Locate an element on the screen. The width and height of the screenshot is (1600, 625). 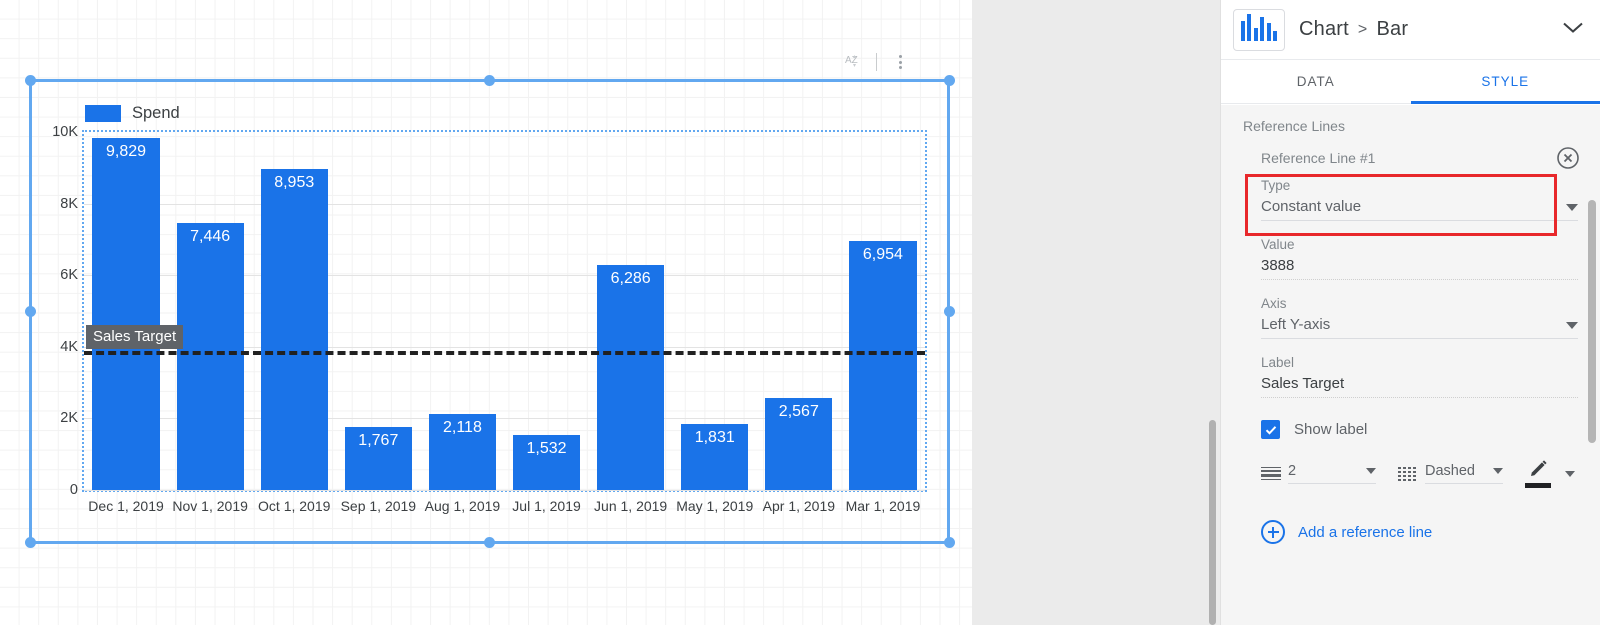
sort-az-icon: AZ is located at coordinates (853, 62).